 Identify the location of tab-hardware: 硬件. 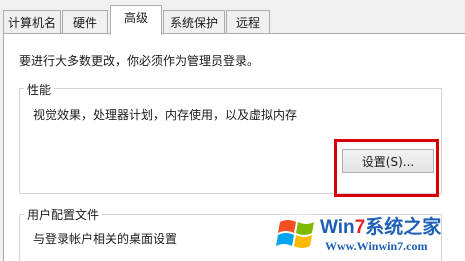
(85, 21).